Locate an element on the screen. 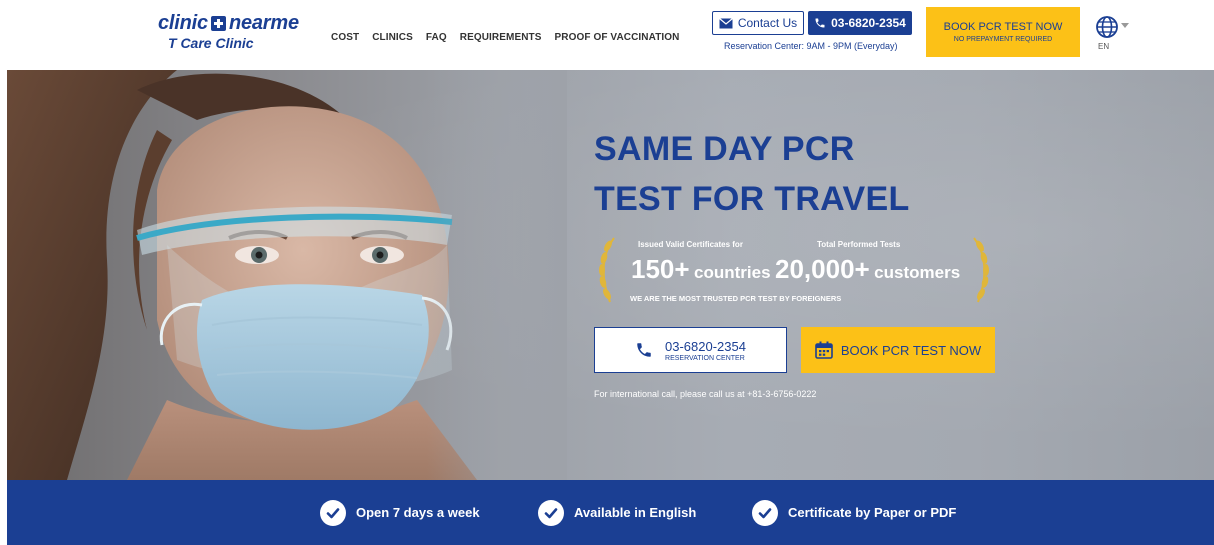 This screenshot has width=1214, height=545. logo-brand-part1: clinic is located at coordinates (183, 23).